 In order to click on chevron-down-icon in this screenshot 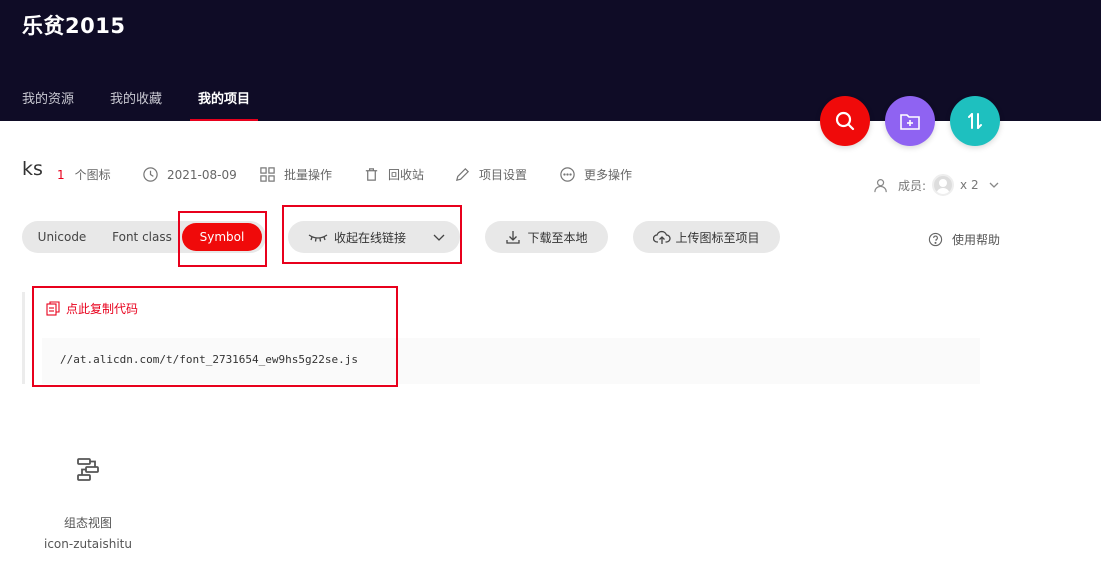, I will do `click(994, 185)`.